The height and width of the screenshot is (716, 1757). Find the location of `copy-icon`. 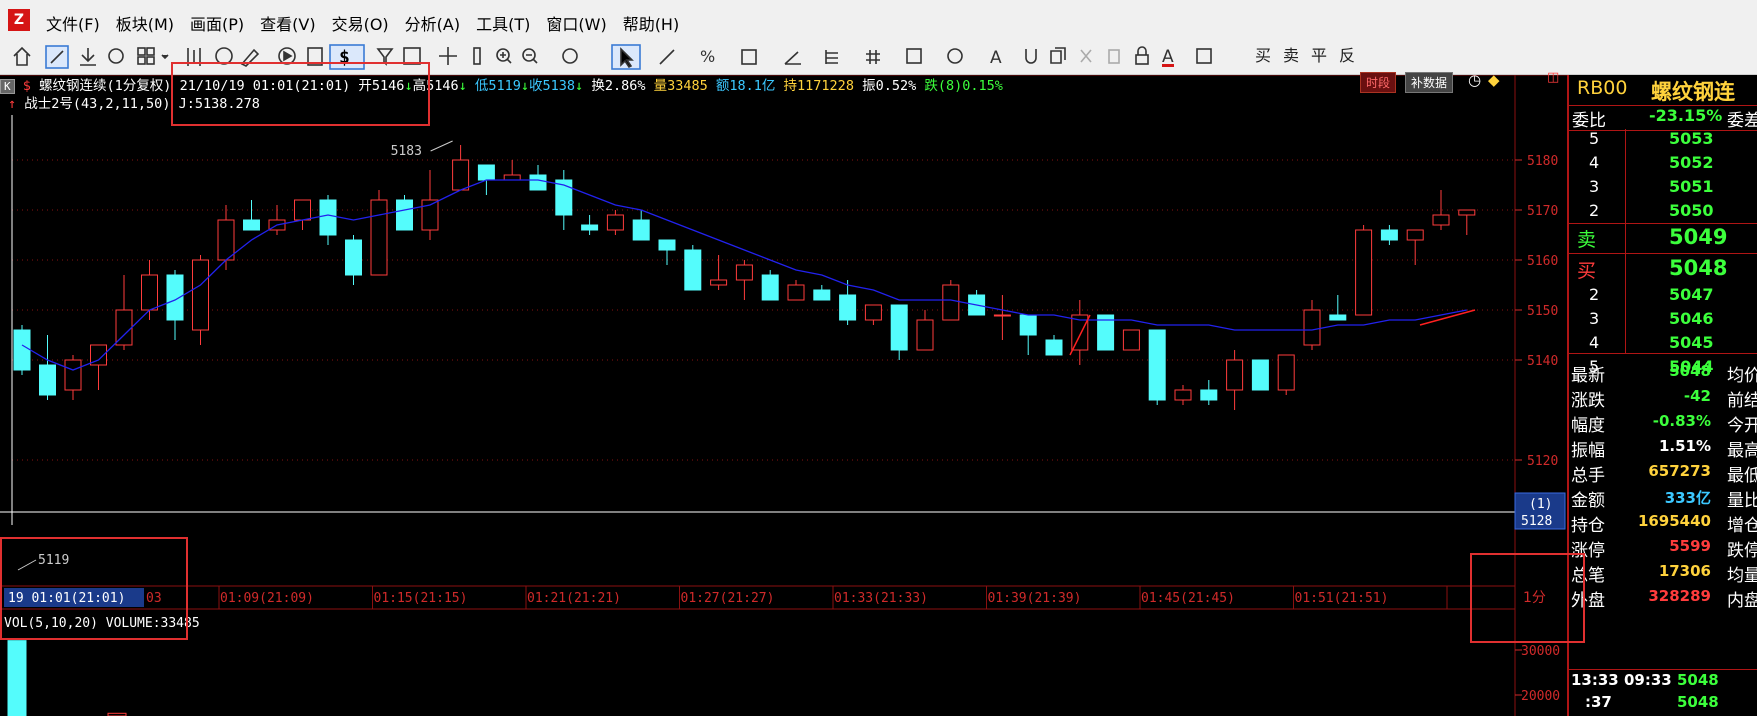

copy-icon is located at coordinates (1058, 55).